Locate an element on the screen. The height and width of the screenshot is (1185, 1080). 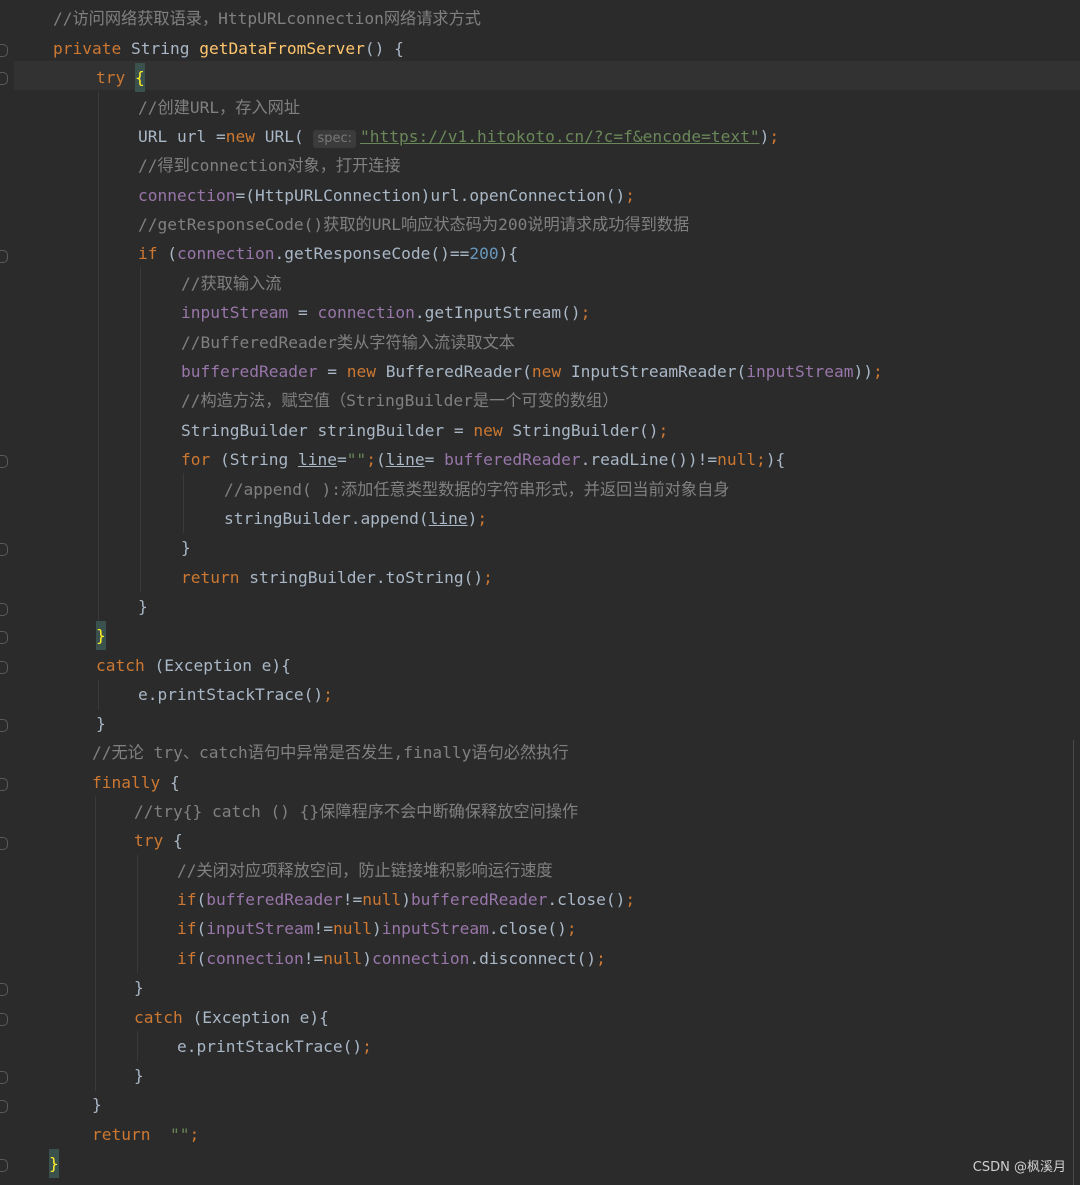
code-token: //得到connection对象，打开连接 is located at coordinates (269, 165).